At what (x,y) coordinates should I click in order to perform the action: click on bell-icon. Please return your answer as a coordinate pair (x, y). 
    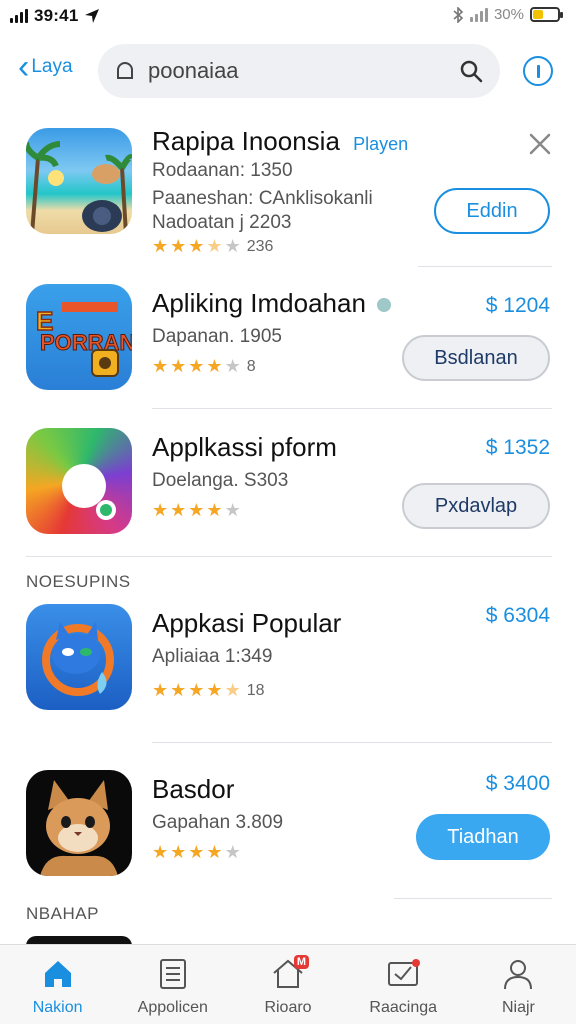
    Looking at the image, I should click on (125, 70).